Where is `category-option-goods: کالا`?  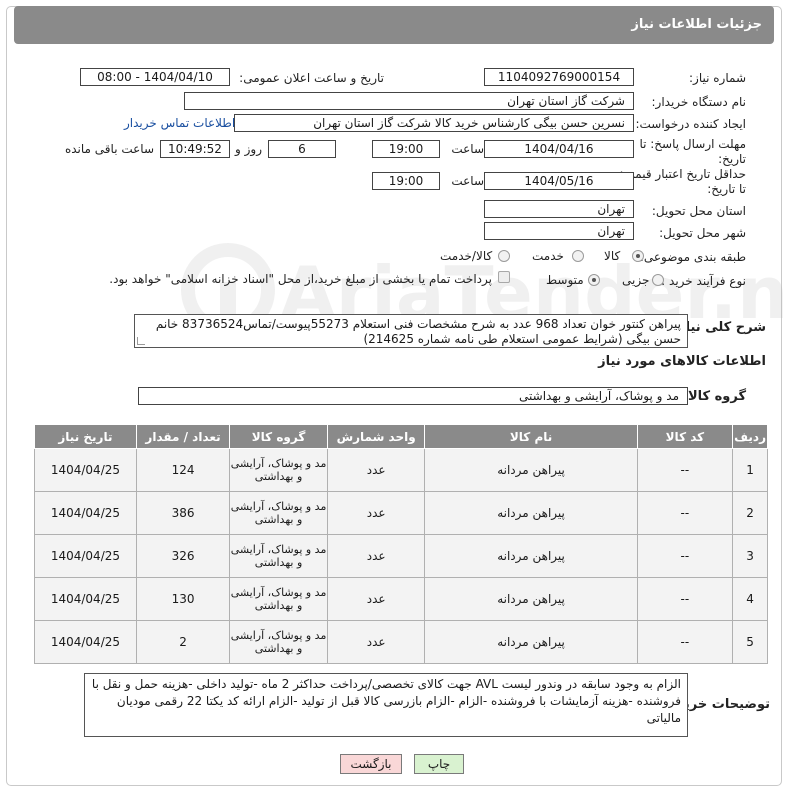 category-option-goods: کالا is located at coordinates (612, 256).